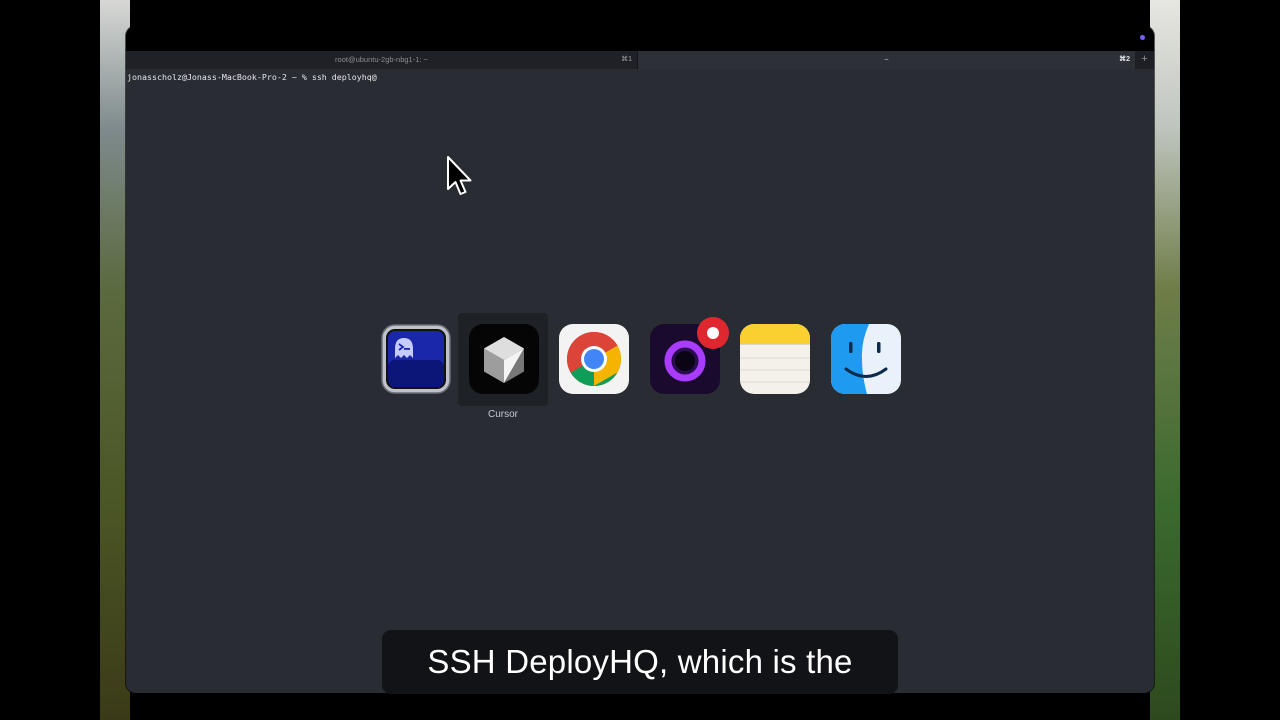 The width and height of the screenshot is (1280, 720). What do you see at coordinates (1142, 37) in the screenshot?
I see `status-dot-icon` at bounding box center [1142, 37].